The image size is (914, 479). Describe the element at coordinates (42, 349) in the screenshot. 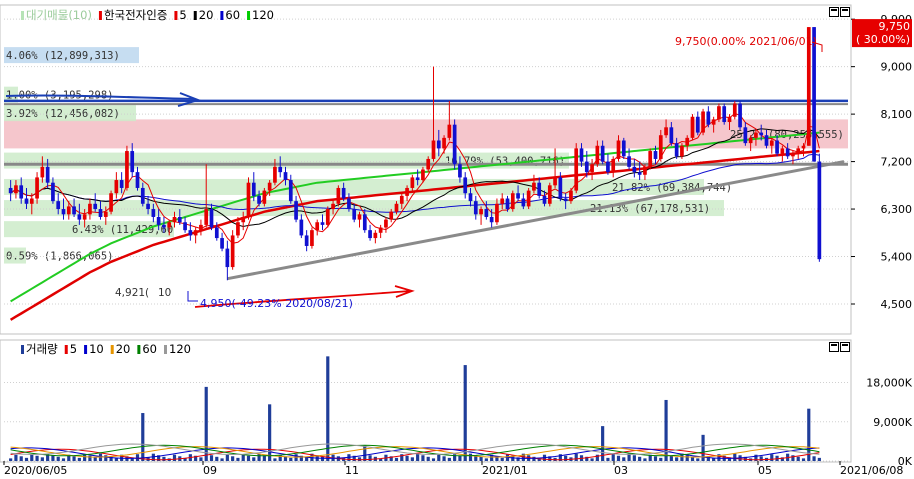

I see `volume-legend-label: 거래량` at that location.